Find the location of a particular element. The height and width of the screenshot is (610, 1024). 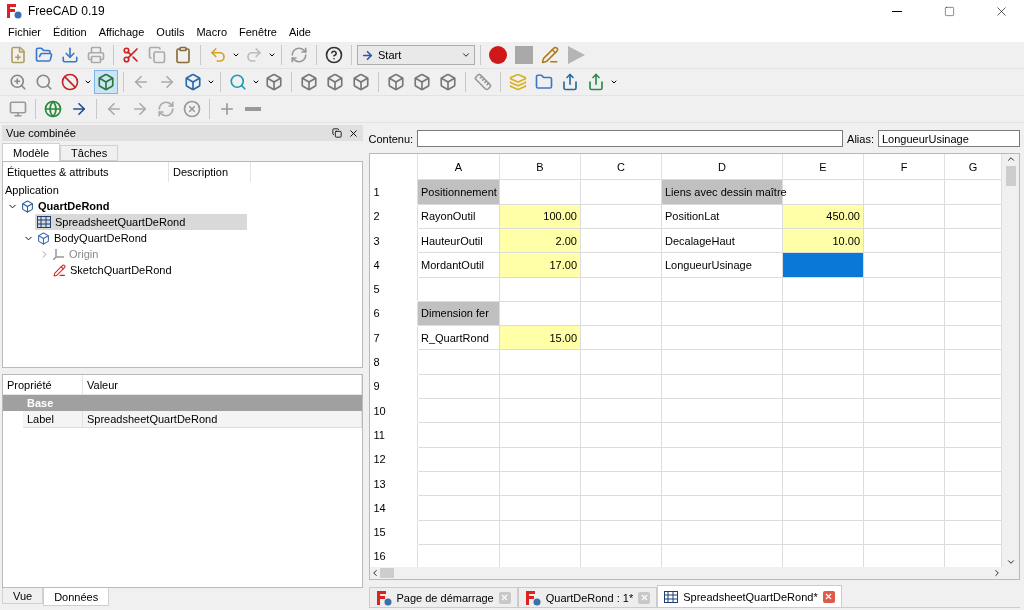

plus-icon is located at coordinates (227, 109).